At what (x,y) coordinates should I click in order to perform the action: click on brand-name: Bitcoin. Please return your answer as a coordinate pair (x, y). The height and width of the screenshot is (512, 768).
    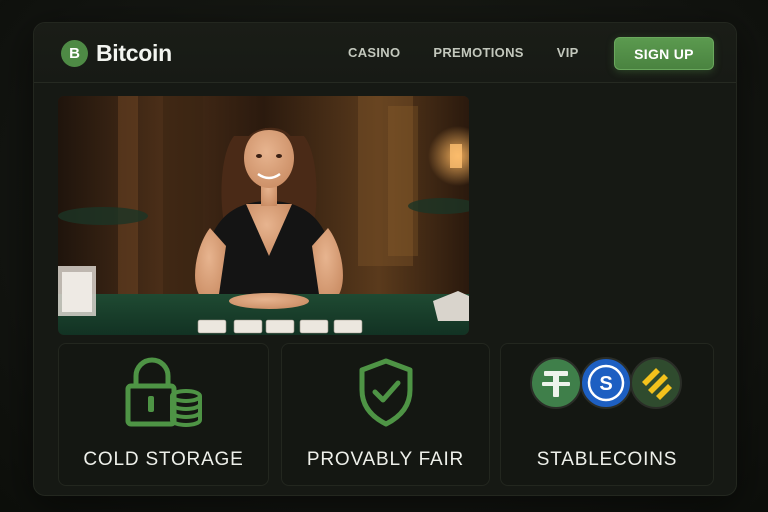
    Looking at the image, I should click on (134, 52).